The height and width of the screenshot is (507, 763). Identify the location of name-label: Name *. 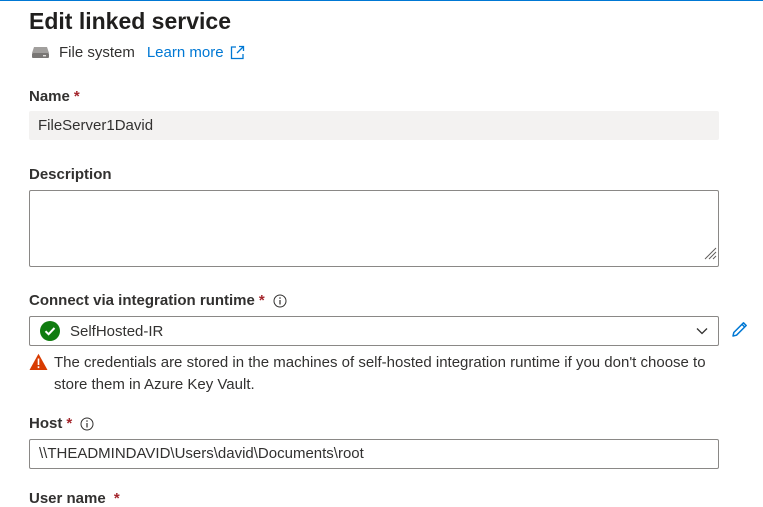
(54, 96).